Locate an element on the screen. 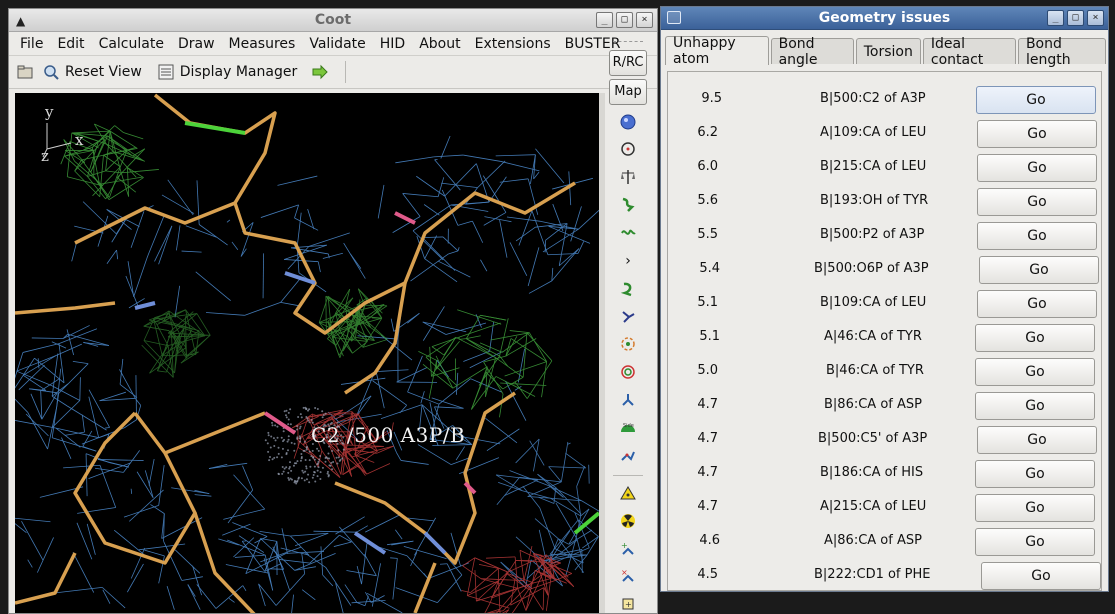 This screenshot has height=614, width=1115. axis-z-label: z is located at coordinates (45, 156).